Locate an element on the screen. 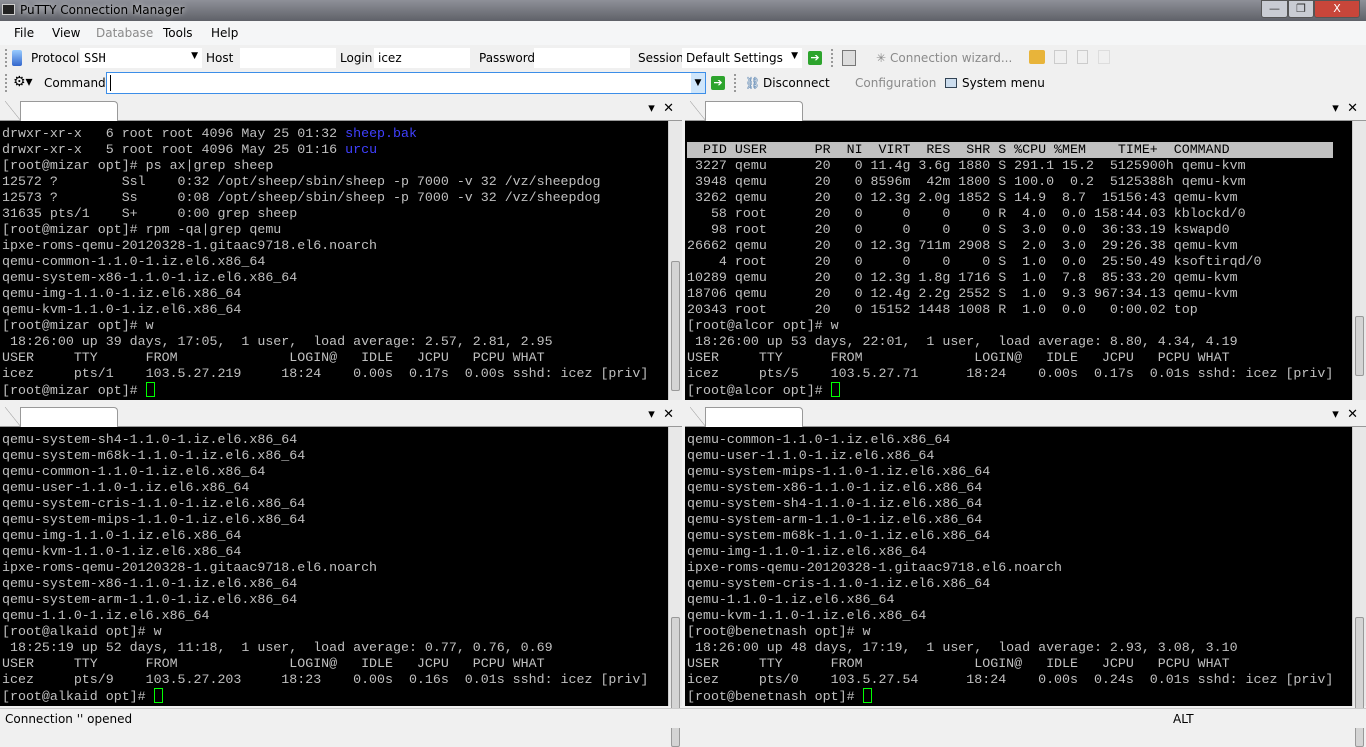  menu-tools: Tools is located at coordinates (178, 33).